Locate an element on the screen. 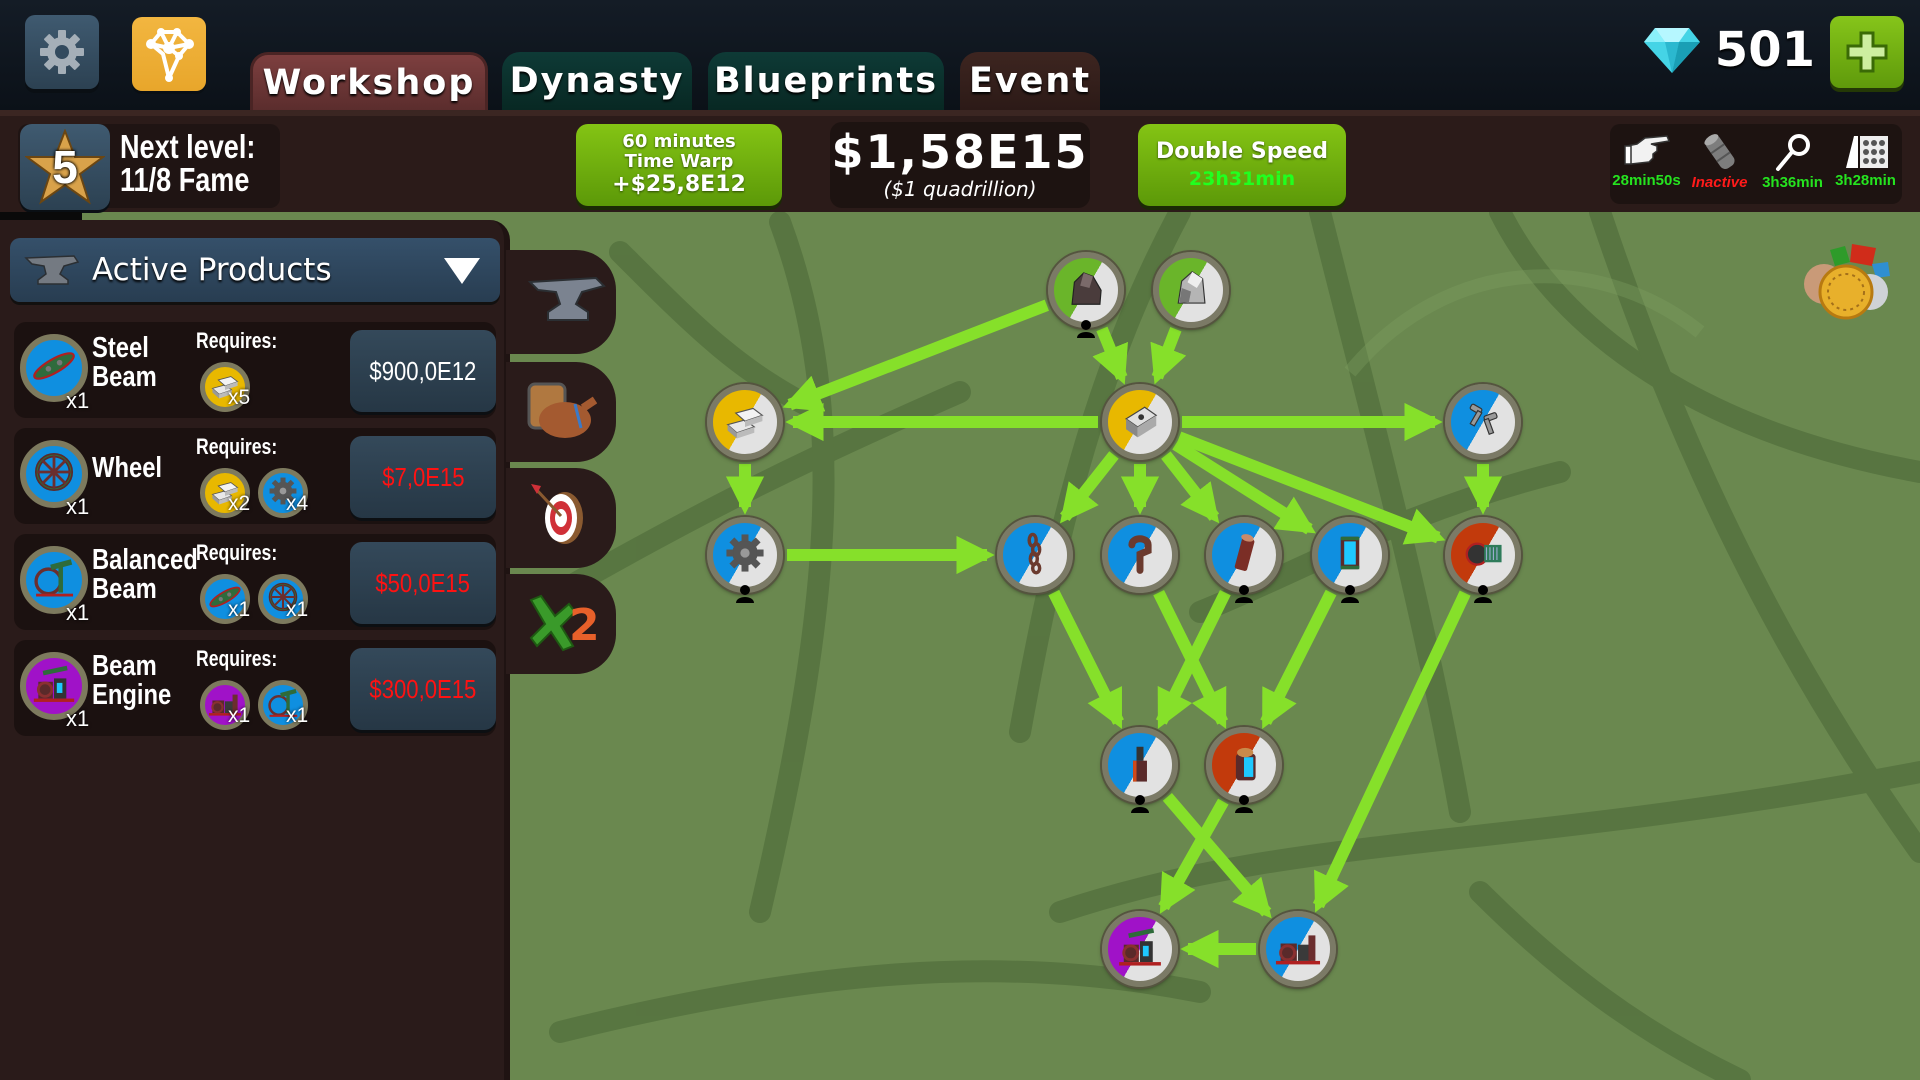 This screenshot has width=1920, height=1080. node-boiler is located at coordinates (1244, 765).